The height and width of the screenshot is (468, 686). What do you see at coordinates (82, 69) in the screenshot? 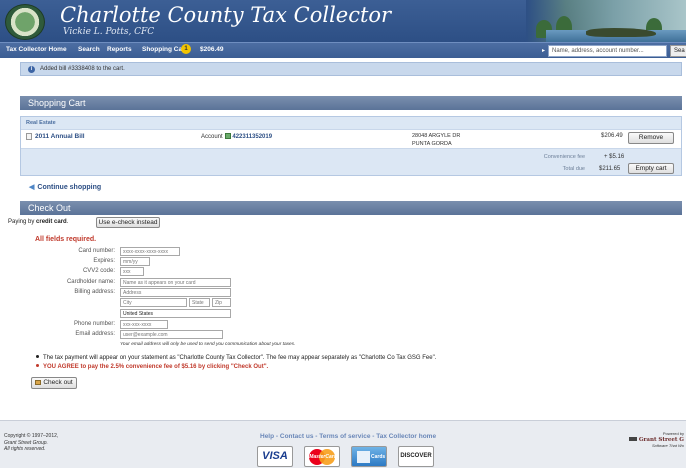
I see `info-message: Added bill #3338408 to the cart.` at bounding box center [82, 69].